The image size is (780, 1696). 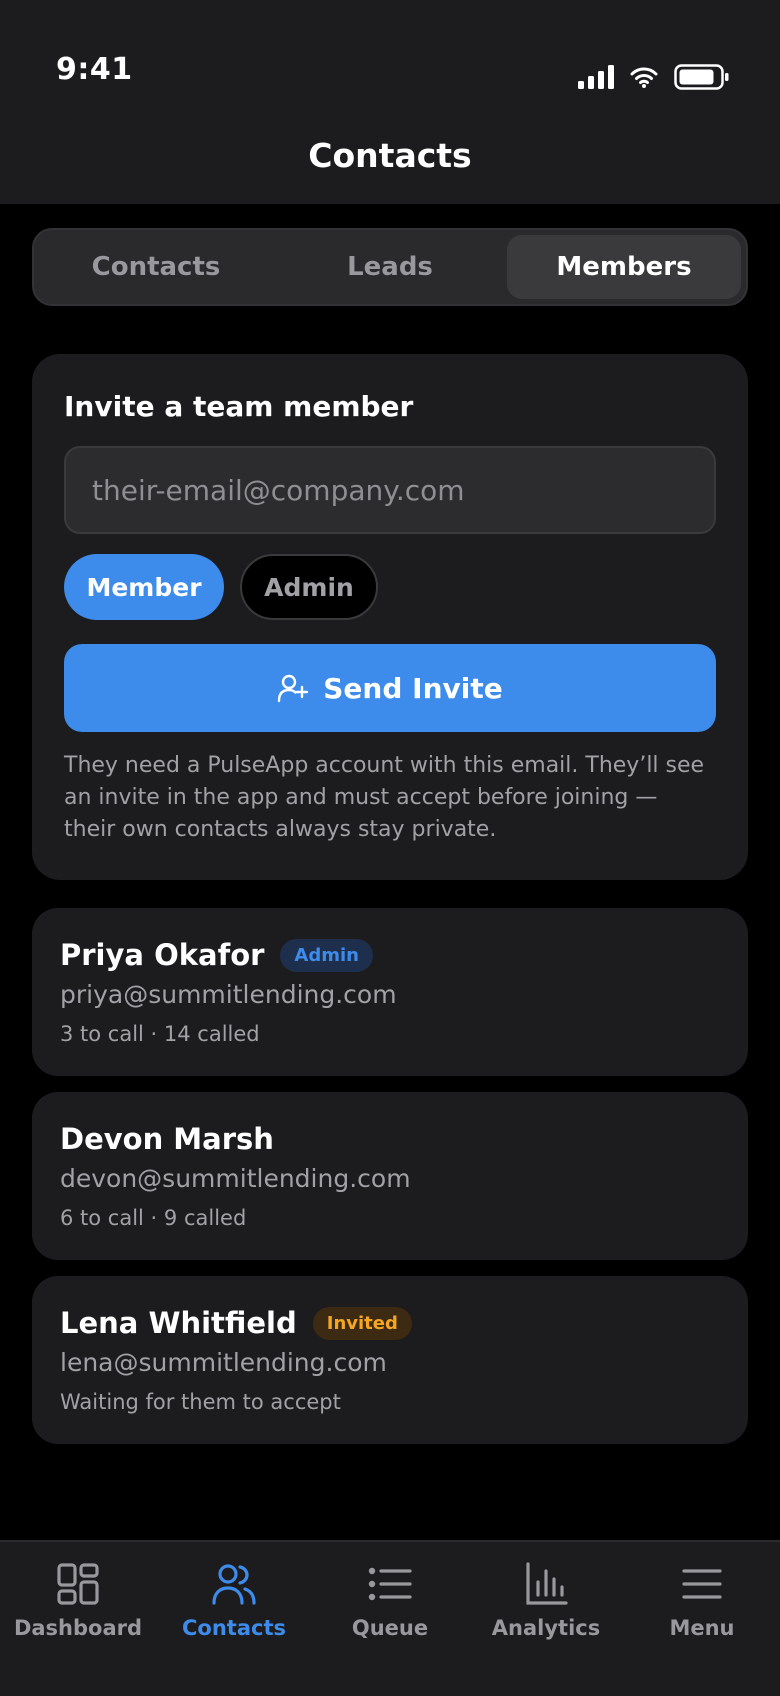 I want to click on member-email: lena@summitlending.com, so click(x=223, y=1362).